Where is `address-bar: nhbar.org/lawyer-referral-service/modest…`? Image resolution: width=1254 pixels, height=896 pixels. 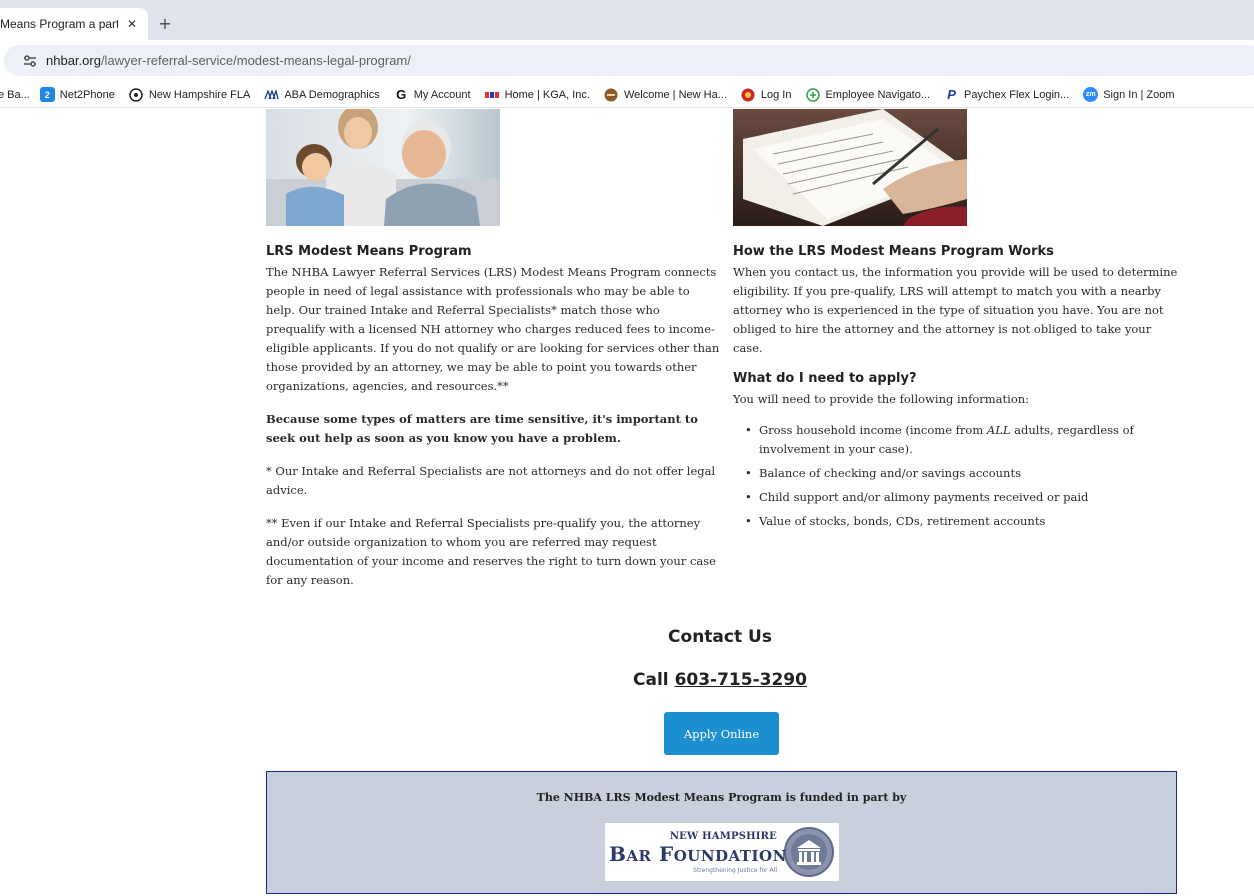 address-bar: nhbar.org/lawyer-referral-service/modest… is located at coordinates (629, 60).